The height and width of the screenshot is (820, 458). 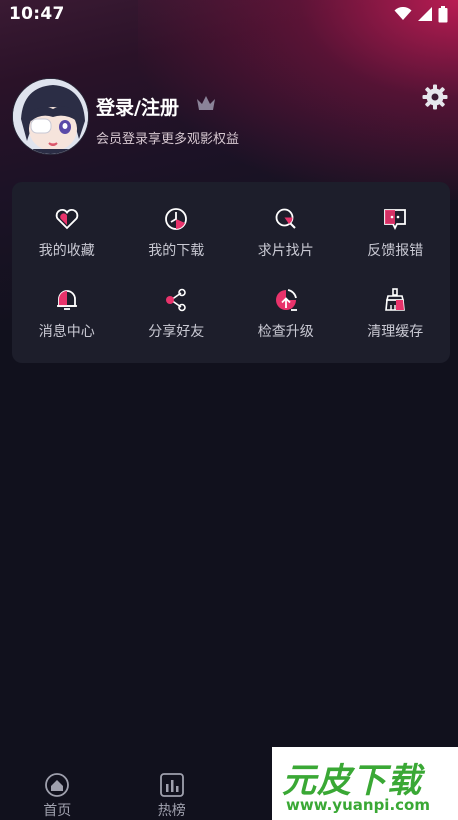 What do you see at coordinates (176, 300) in the screenshot?
I see `share-icon` at bounding box center [176, 300].